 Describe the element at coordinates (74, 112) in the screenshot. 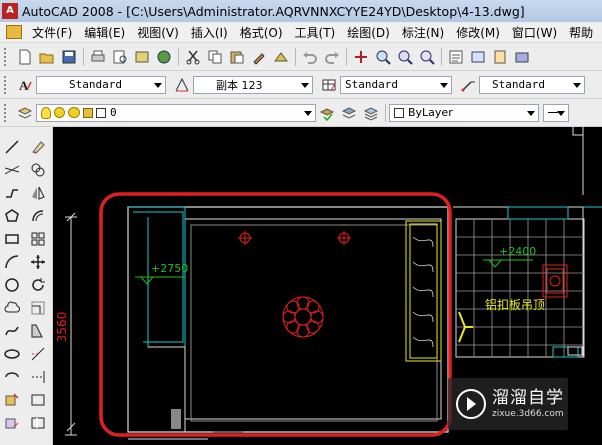

I see `freeze-viewport-icon` at that location.